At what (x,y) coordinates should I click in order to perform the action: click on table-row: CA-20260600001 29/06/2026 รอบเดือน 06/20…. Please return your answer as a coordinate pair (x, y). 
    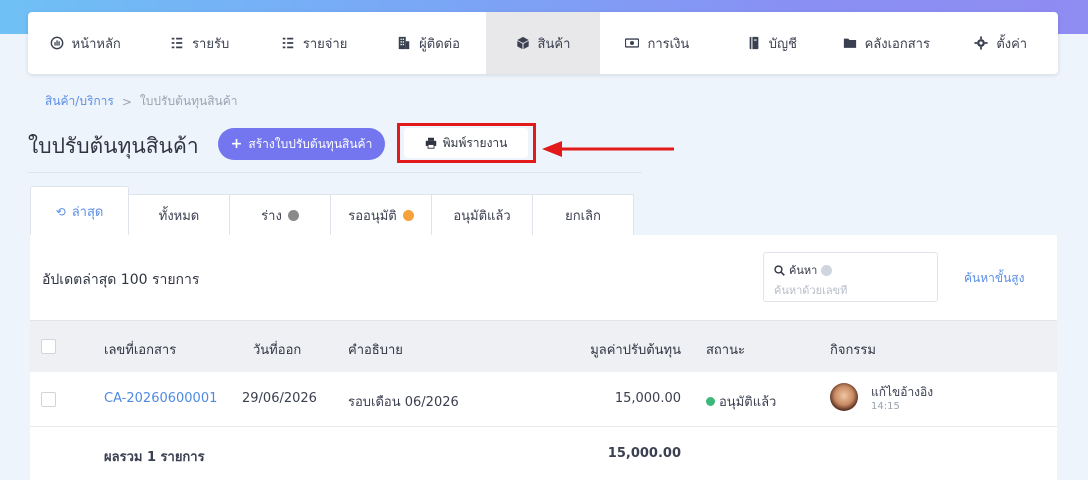
    Looking at the image, I should click on (543, 400).